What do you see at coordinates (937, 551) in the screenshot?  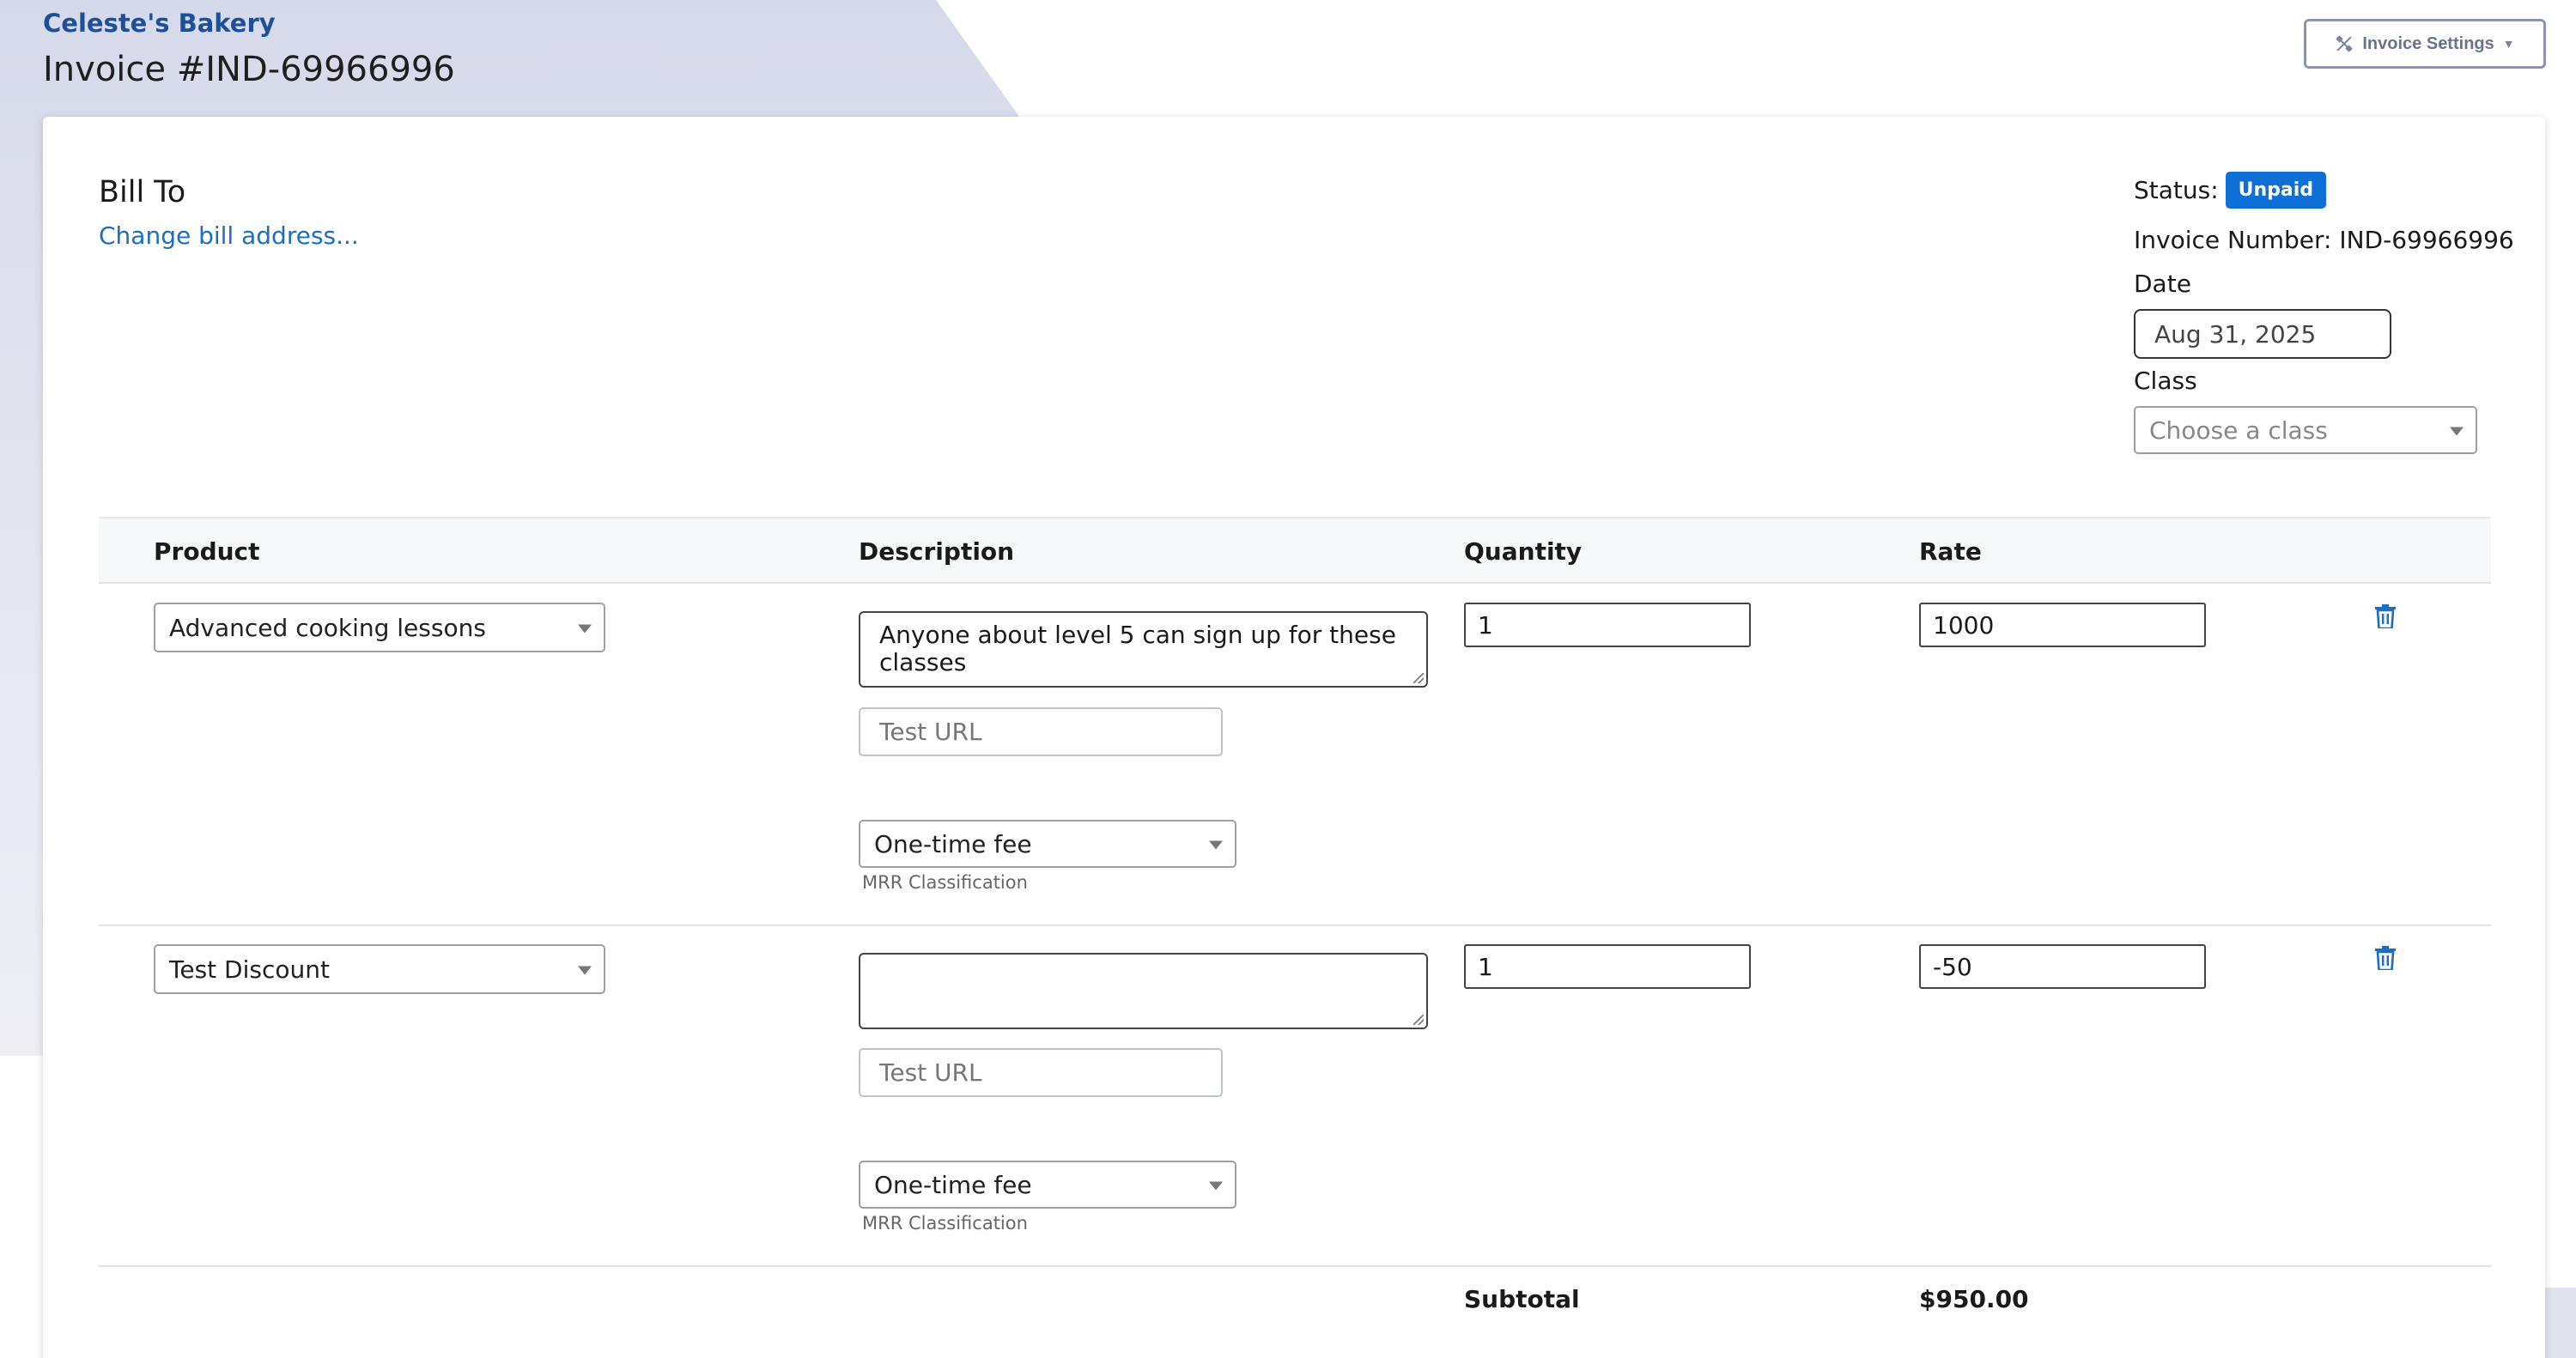 I see `column-header-description: Description` at bounding box center [937, 551].